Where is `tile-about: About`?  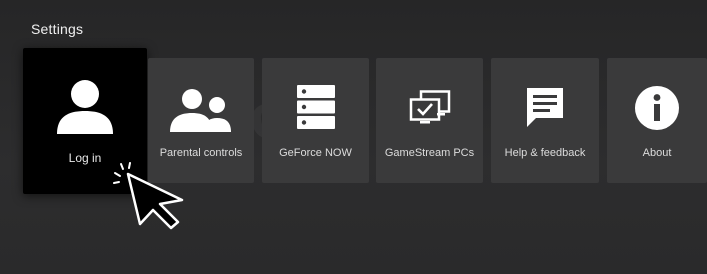
tile-about: About is located at coordinates (657, 120).